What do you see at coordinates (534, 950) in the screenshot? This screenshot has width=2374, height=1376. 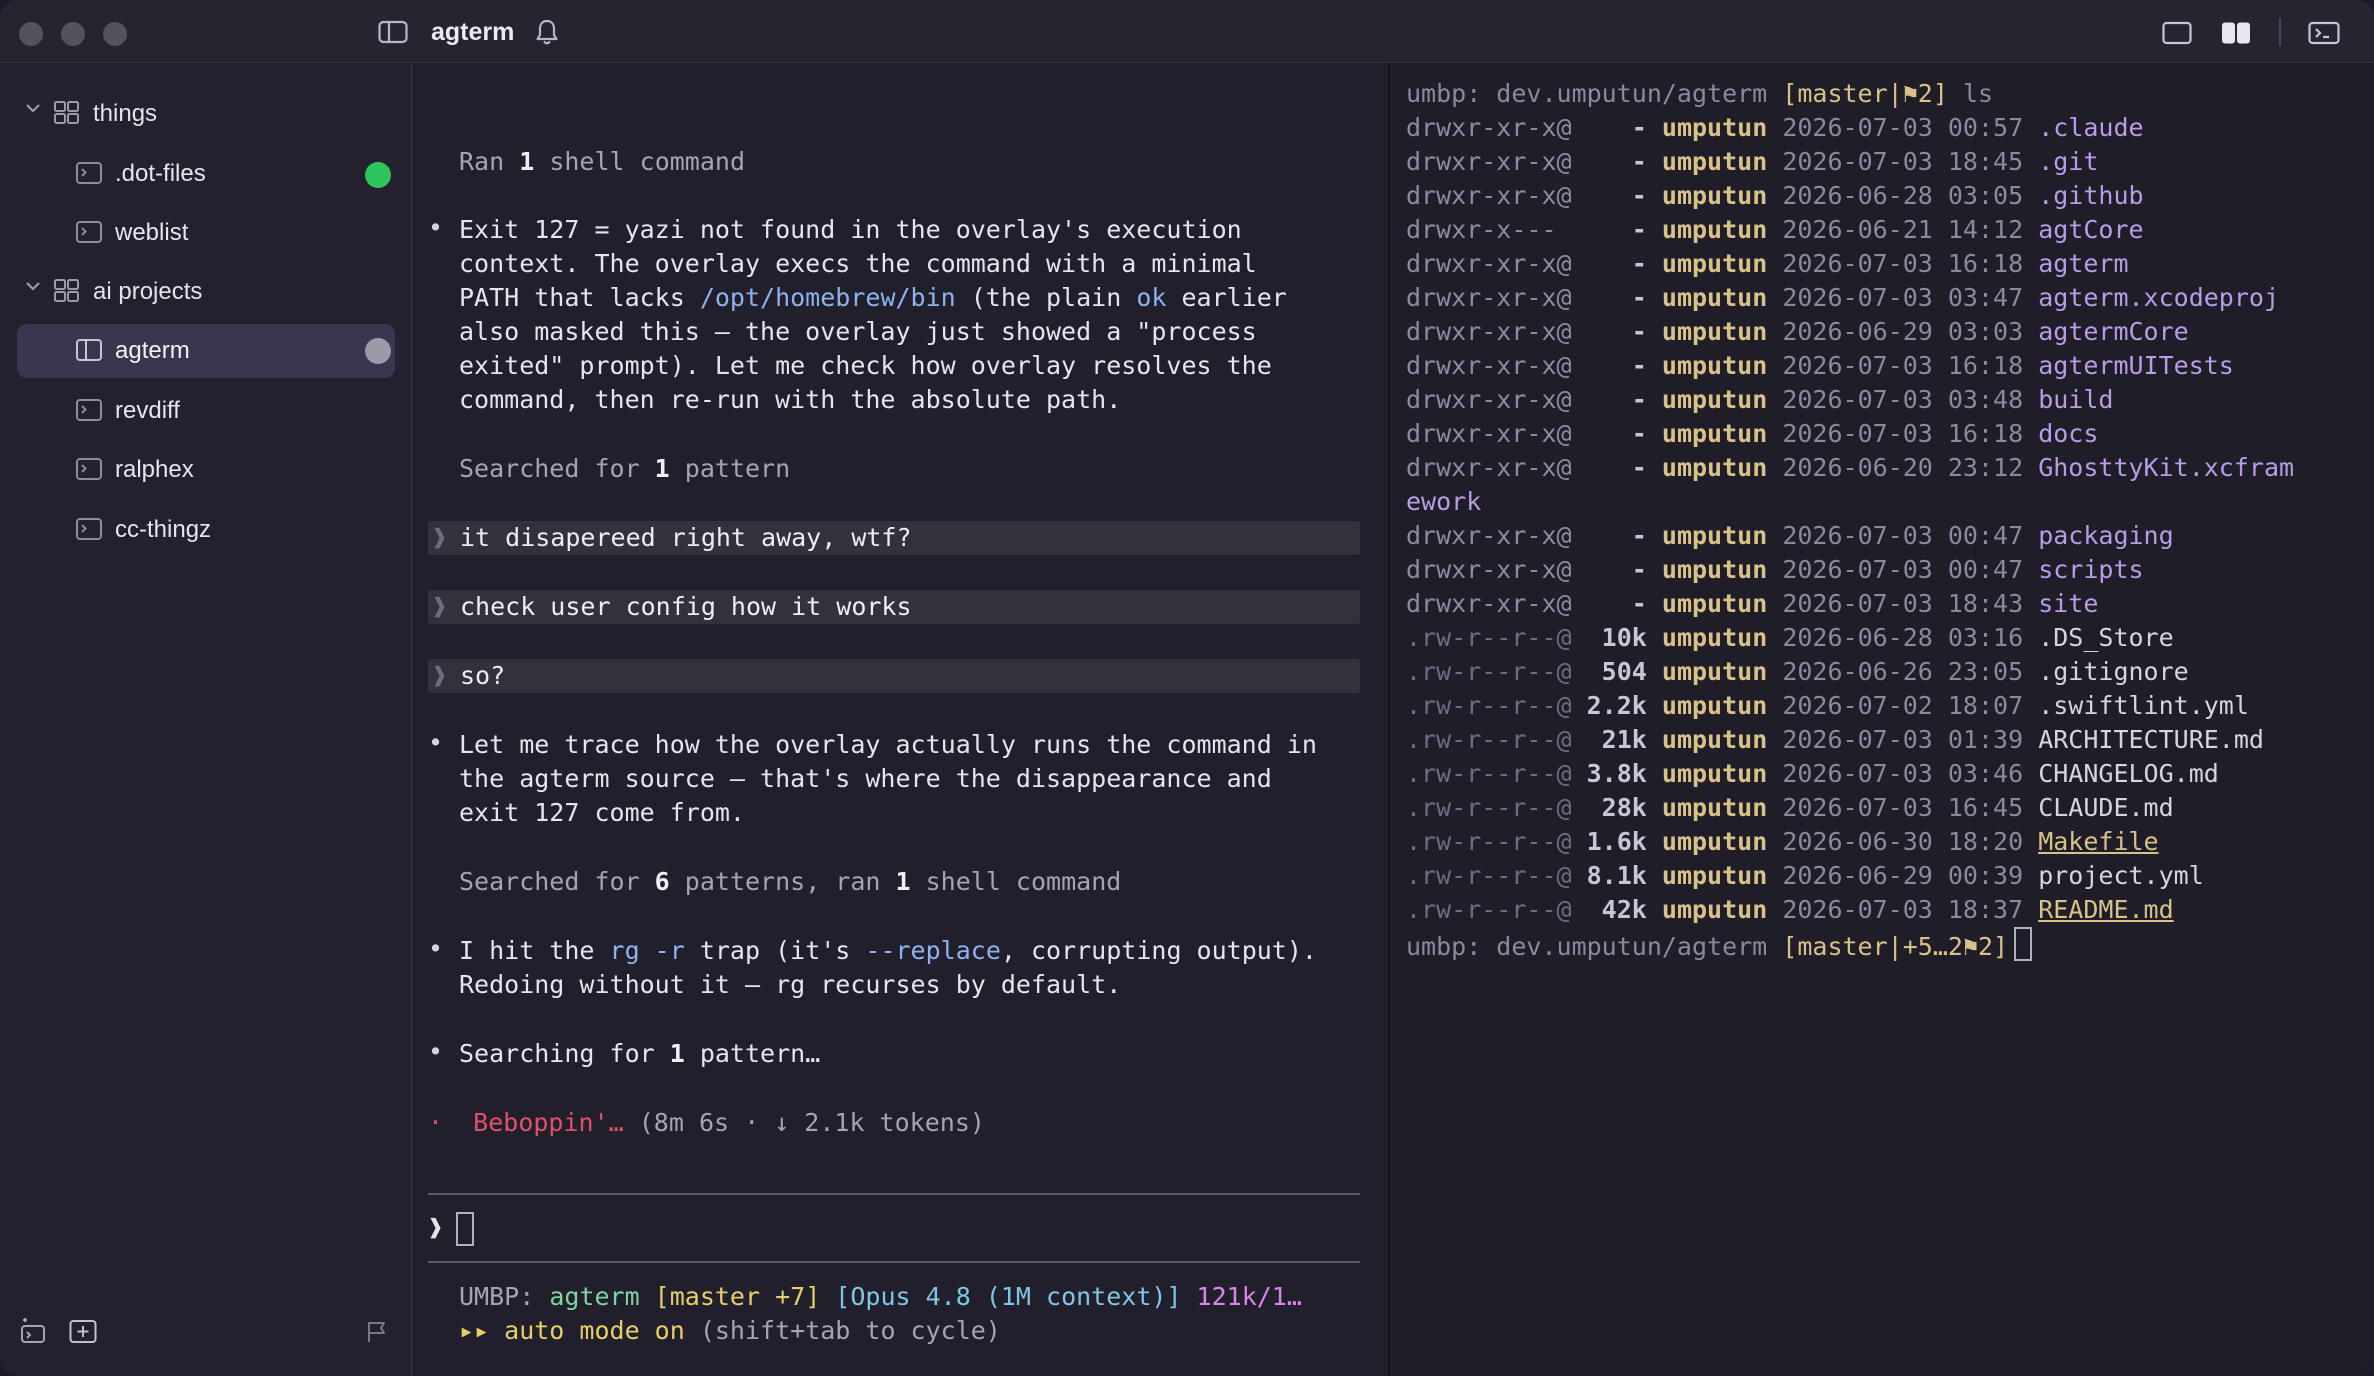 I see `message-text: I hit the` at bounding box center [534, 950].